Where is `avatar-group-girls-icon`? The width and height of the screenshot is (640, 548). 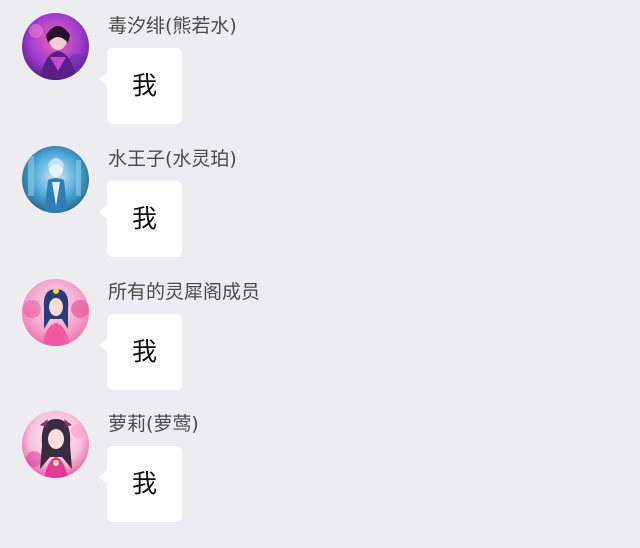
avatar-group-girls-icon is located at coordinates (55, 312).